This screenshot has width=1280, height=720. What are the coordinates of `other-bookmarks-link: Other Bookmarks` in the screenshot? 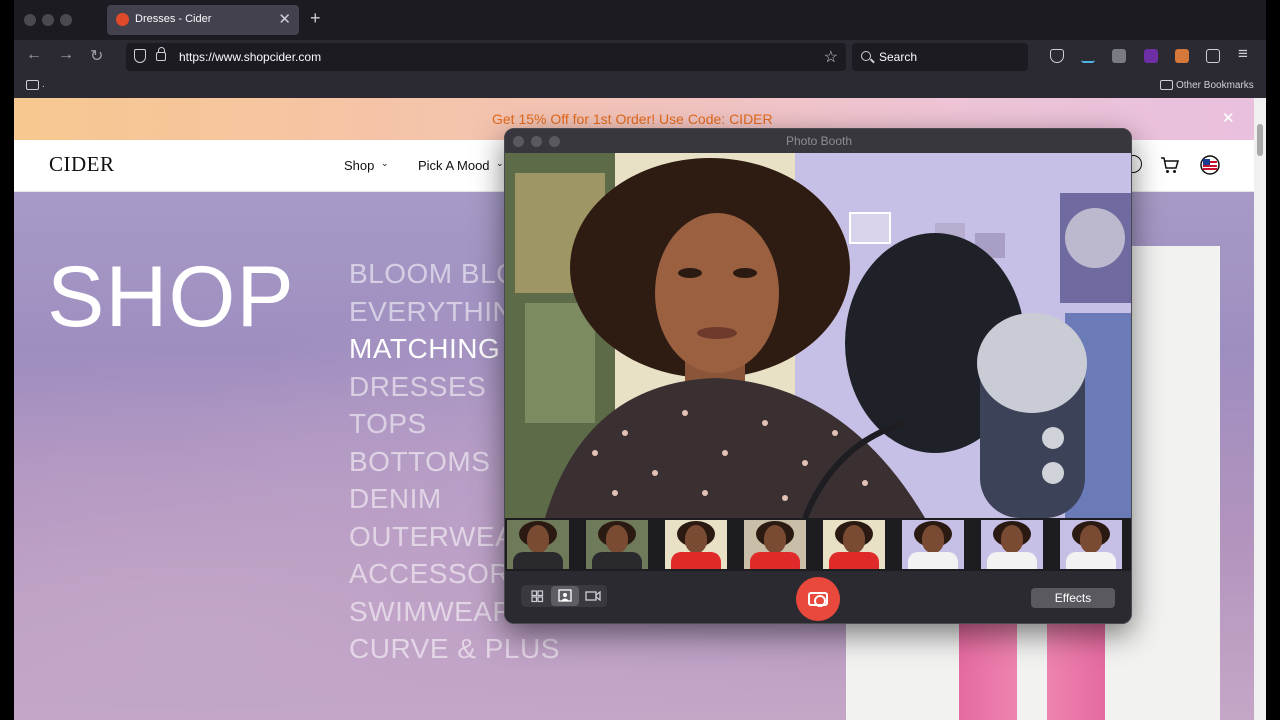 It's located at (1215, 85).